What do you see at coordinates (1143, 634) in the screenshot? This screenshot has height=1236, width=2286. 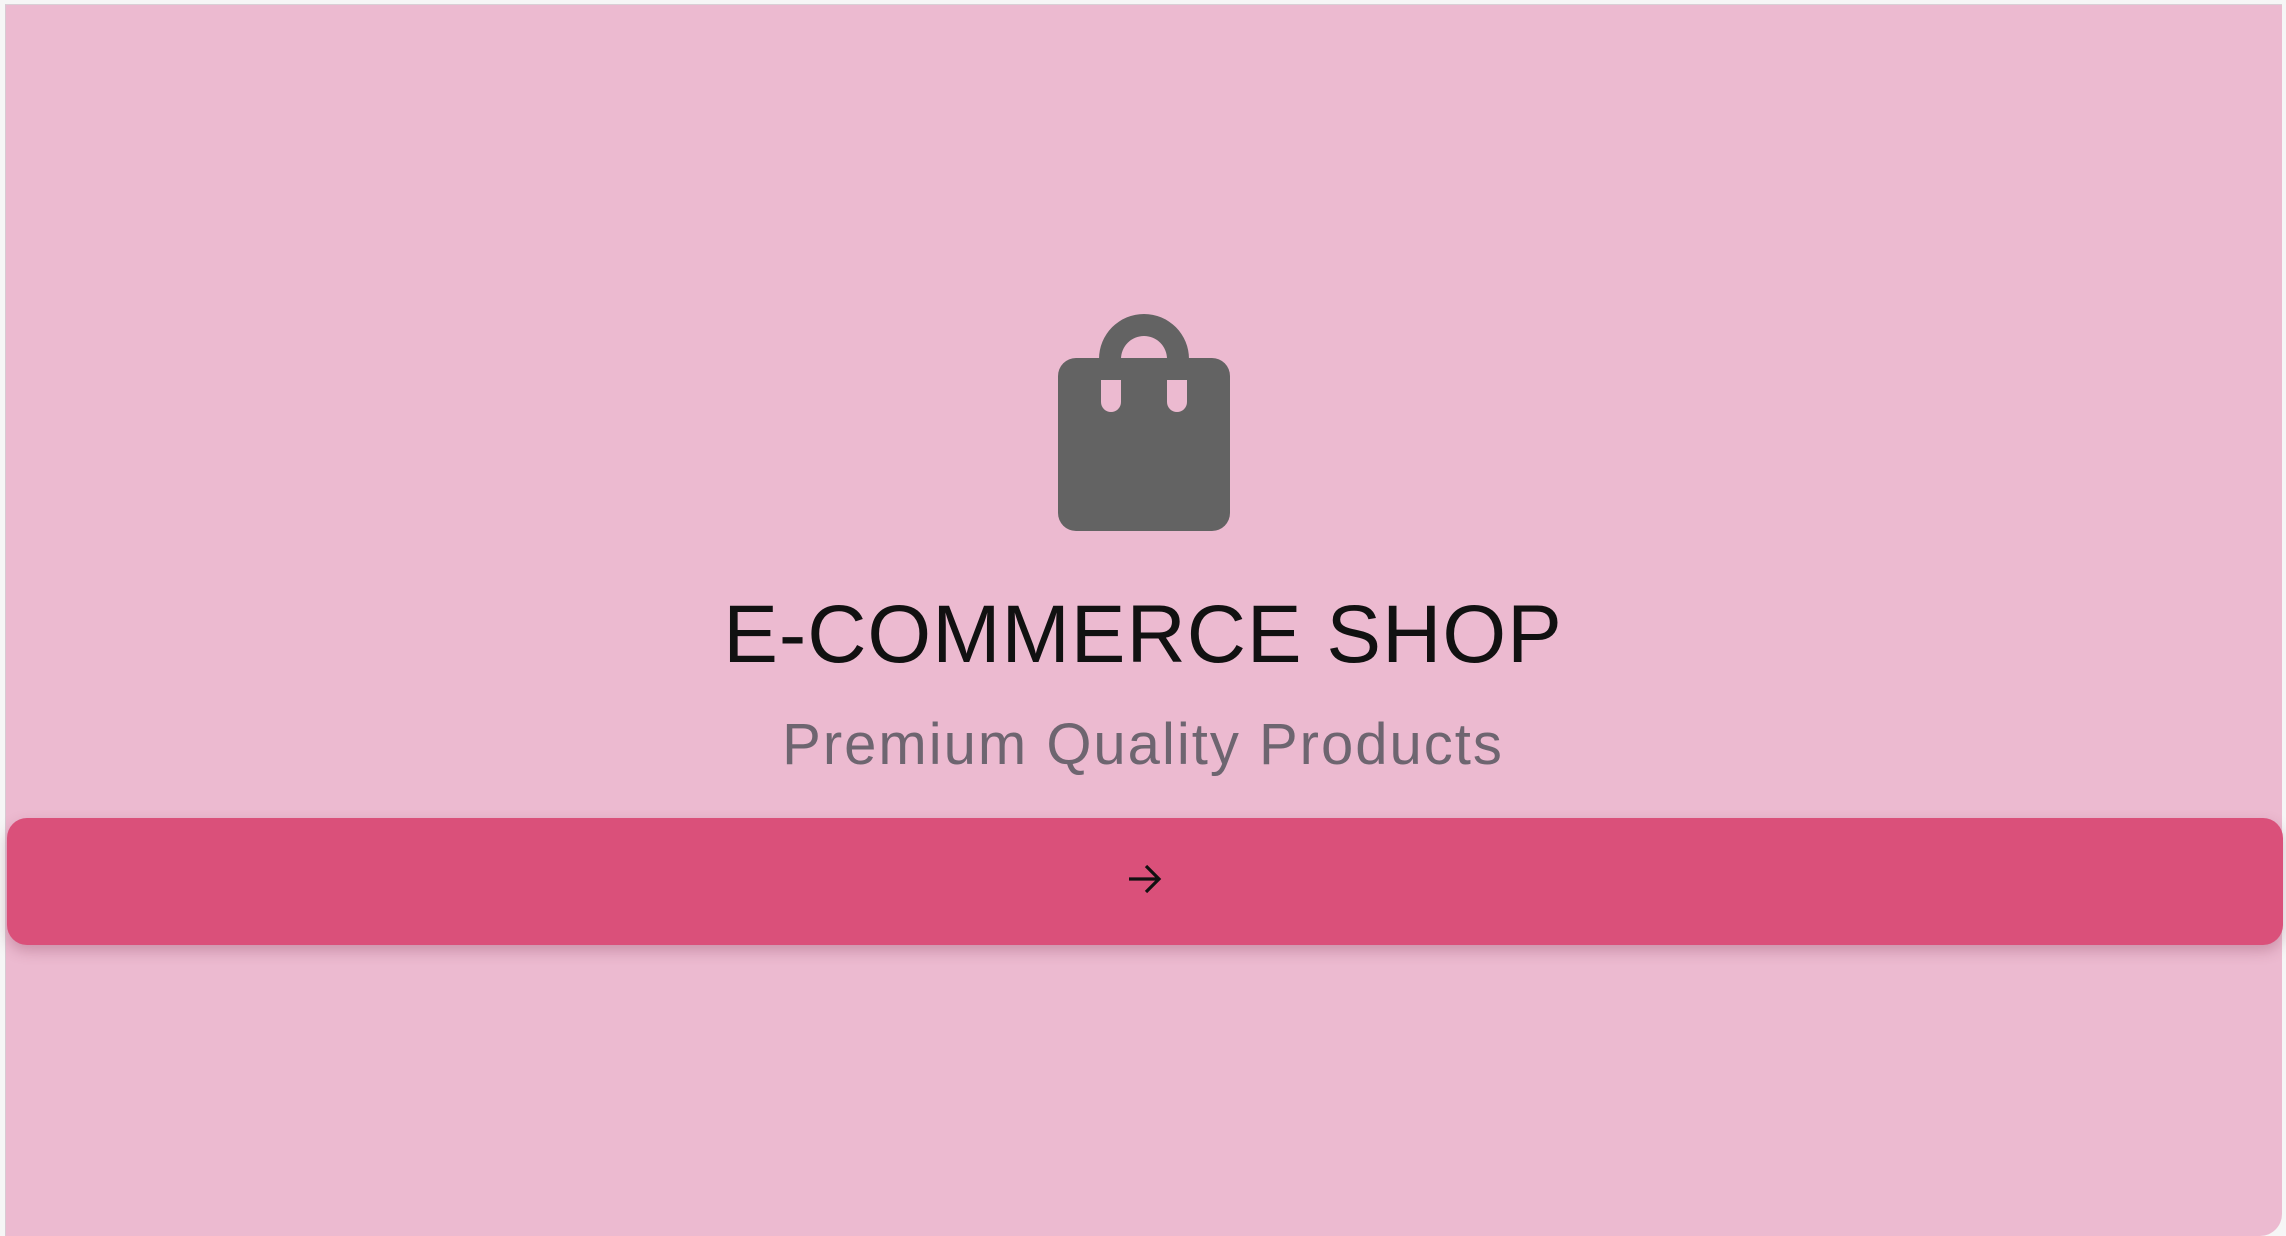 I see `app-title: E-COMMERCE SHOP` at bounding box center [1143, 634].